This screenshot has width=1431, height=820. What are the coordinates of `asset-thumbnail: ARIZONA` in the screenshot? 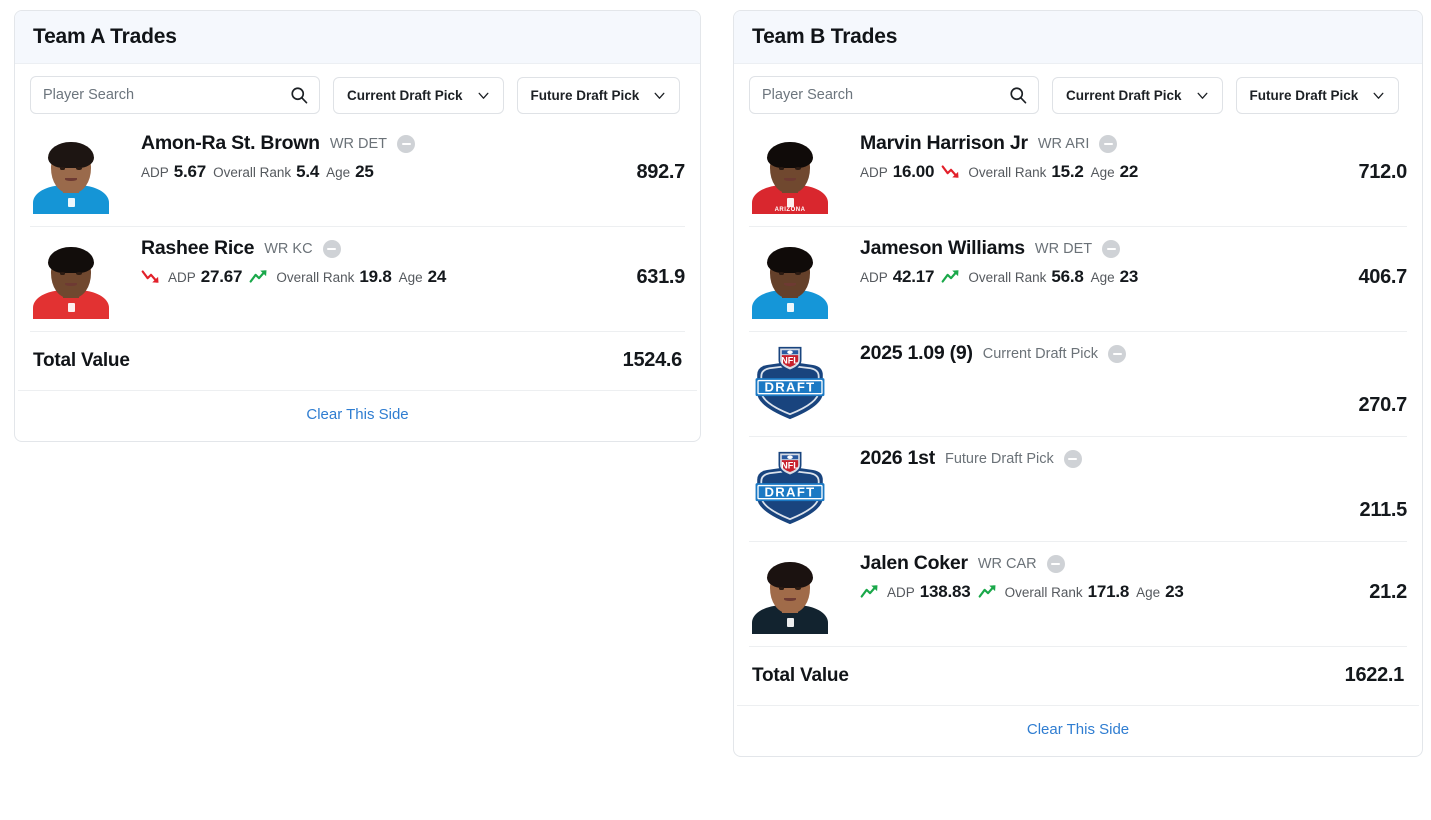 It's located at (790, 173).